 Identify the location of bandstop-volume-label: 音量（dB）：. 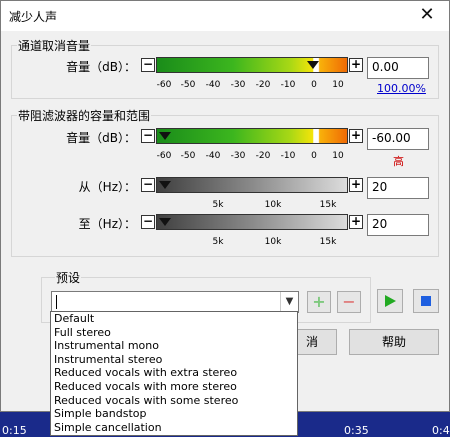
(101, 138).